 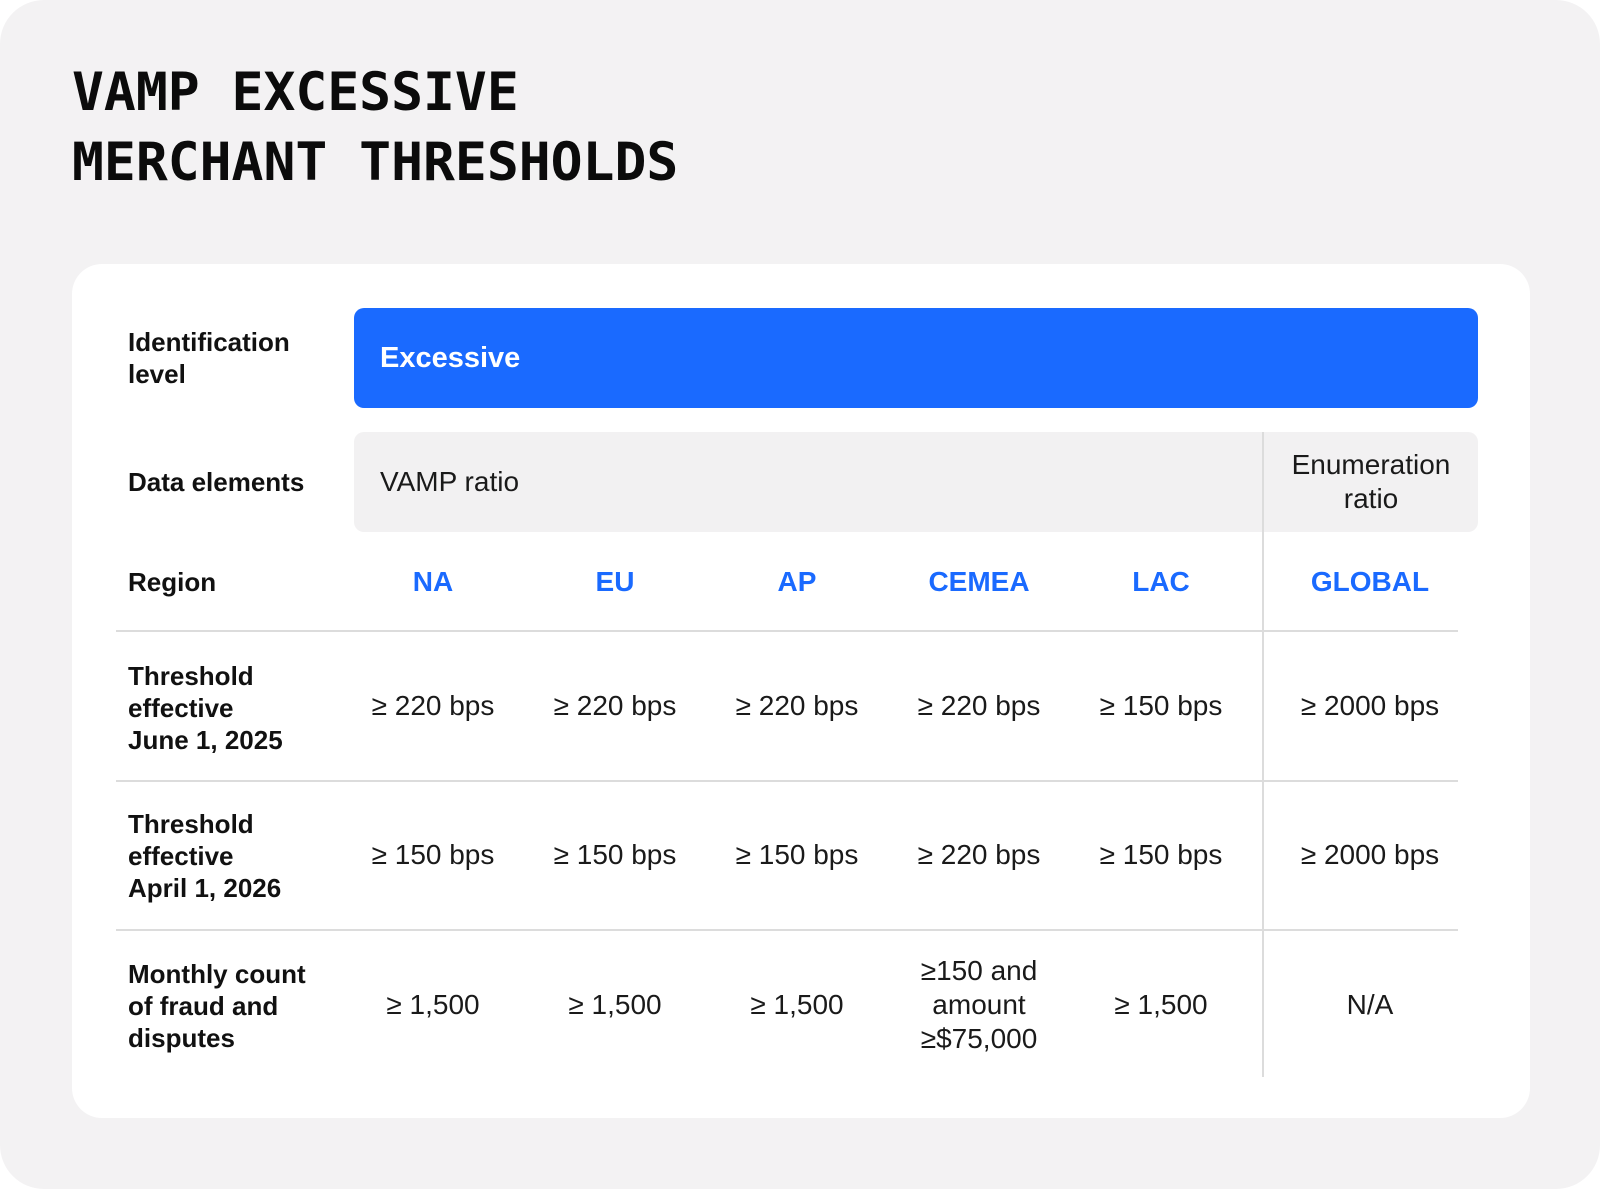 What do you see at coordinates (1370, 854) in the screenshot?
I see `threshold-april-2026-global: ≥ 2000 bps` at bounding box center [1370, 854].